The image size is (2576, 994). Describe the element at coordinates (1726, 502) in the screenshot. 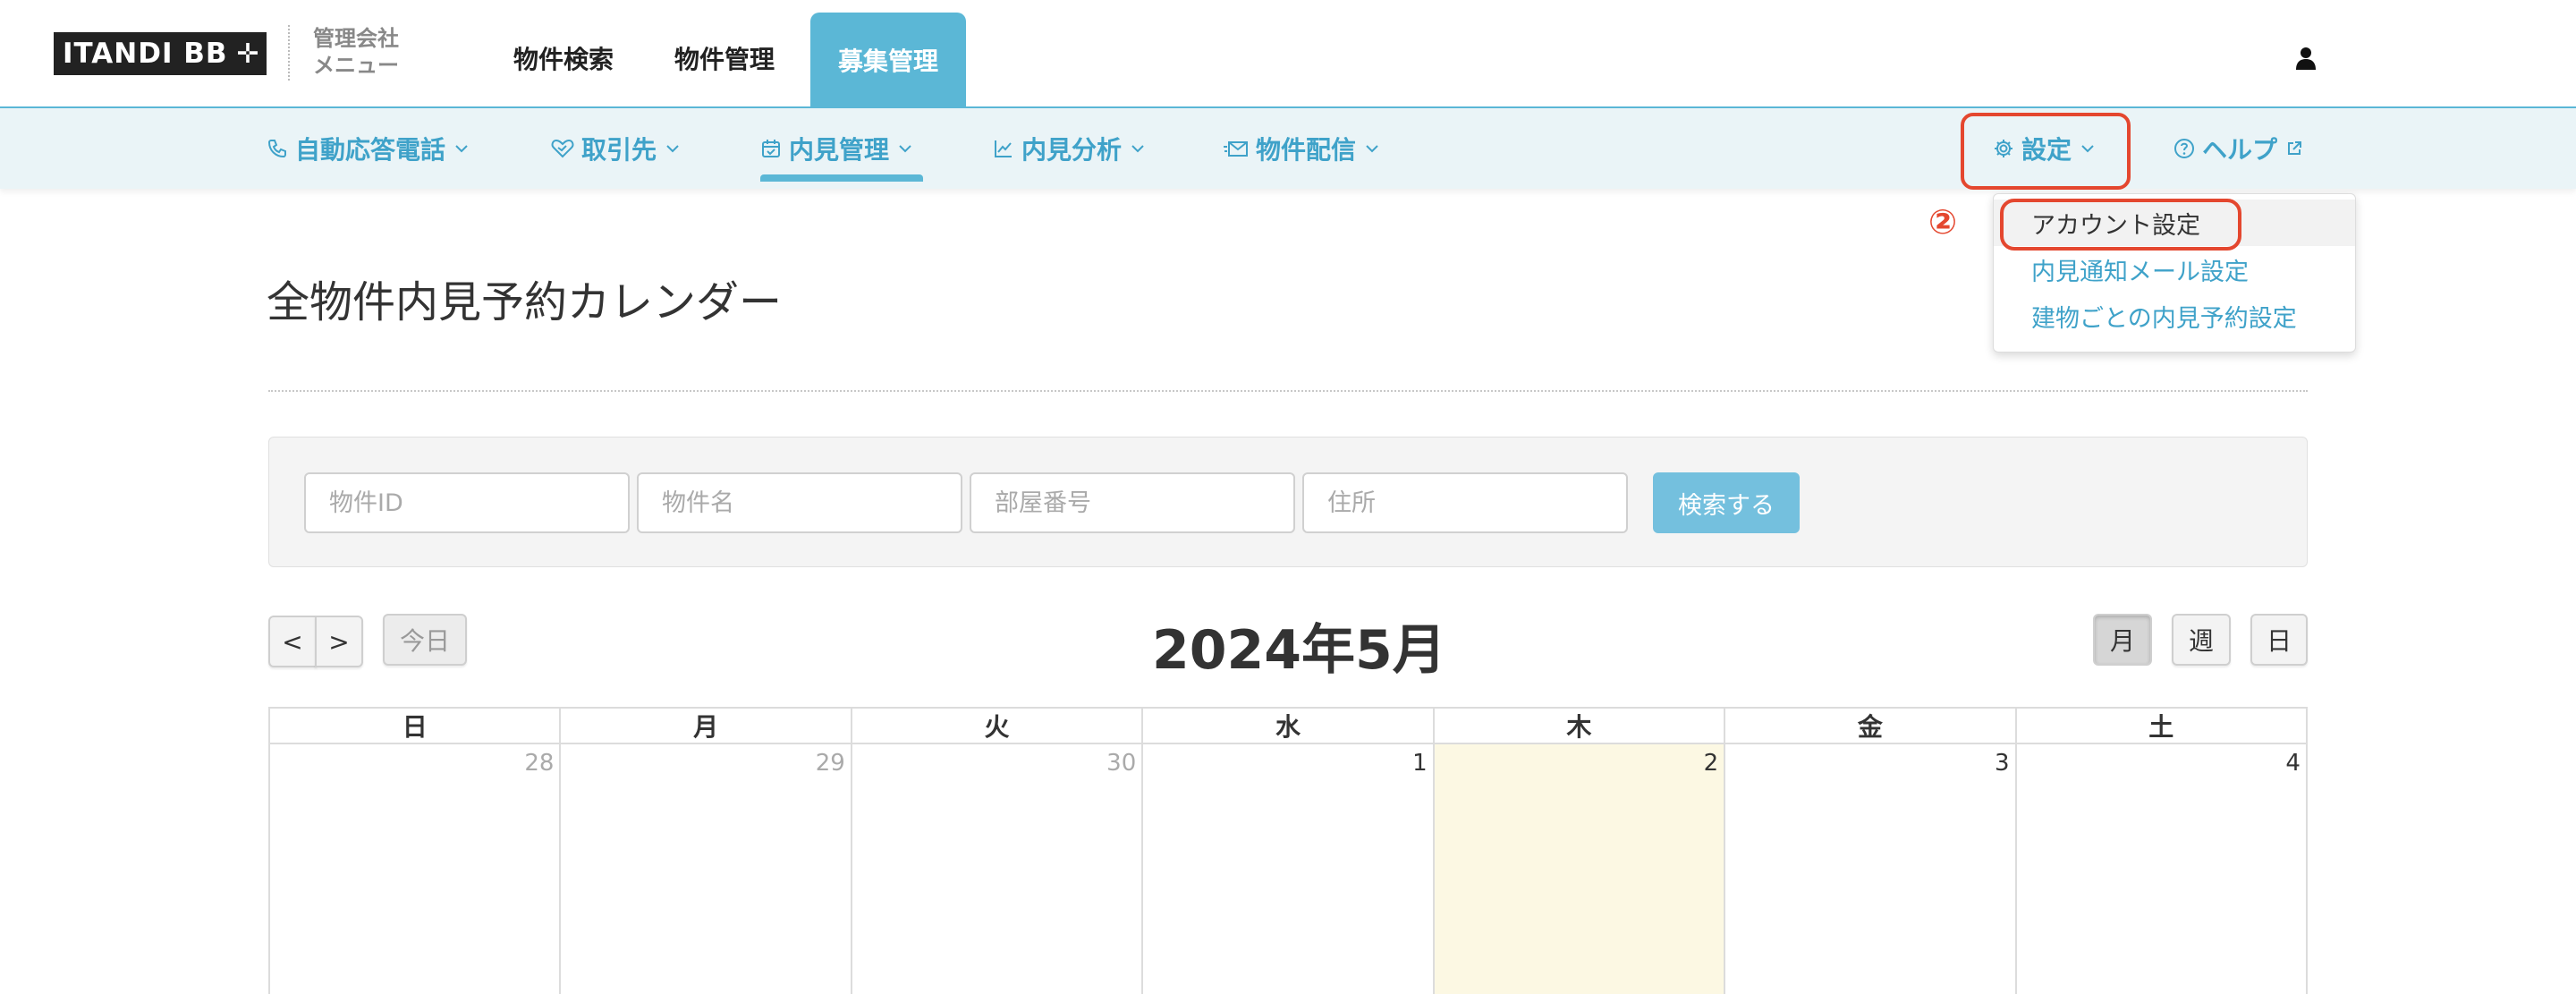

I see `search-button: 検索する` at that location.